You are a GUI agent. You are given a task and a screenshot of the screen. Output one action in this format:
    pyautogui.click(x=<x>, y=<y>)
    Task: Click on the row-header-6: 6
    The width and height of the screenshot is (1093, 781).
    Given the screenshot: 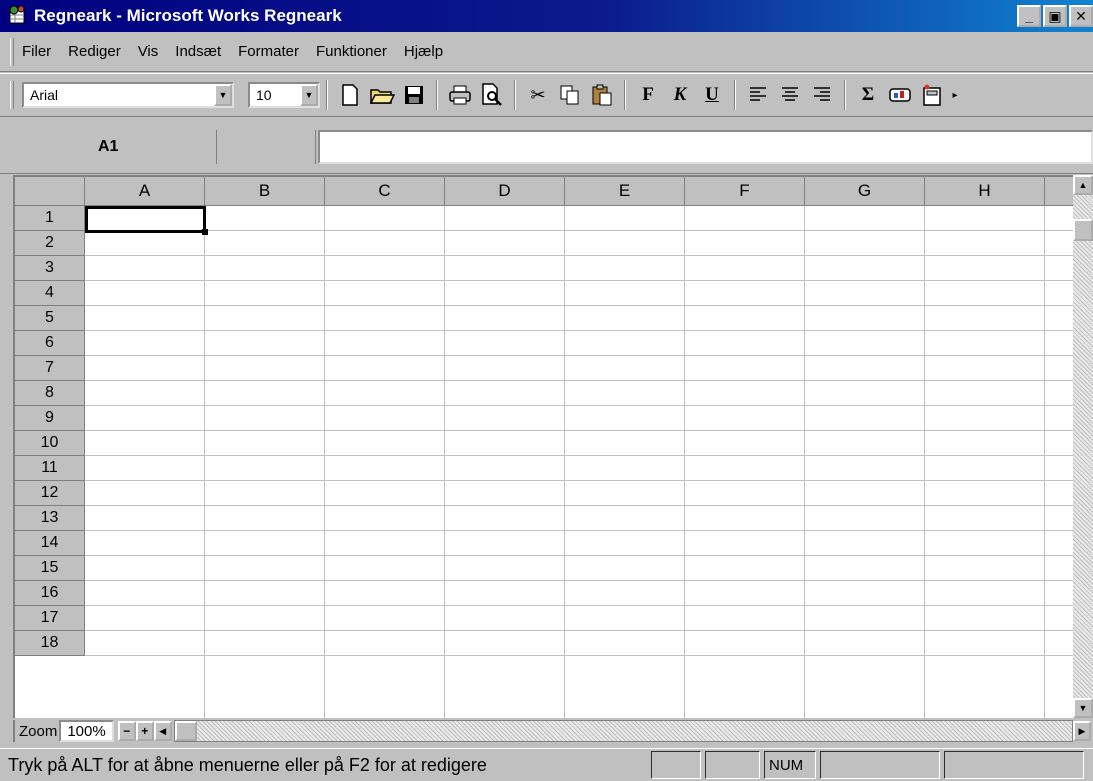 What is the action you would take?
    pyautogui.click(x=50, y=343)
    